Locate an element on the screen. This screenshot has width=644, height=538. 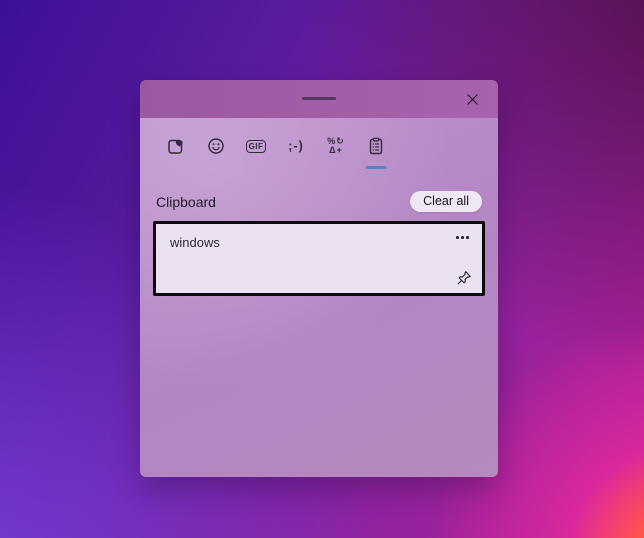
tab-row: GIF ;-) %↻ Δ+ is located at coordinates (319, 147).